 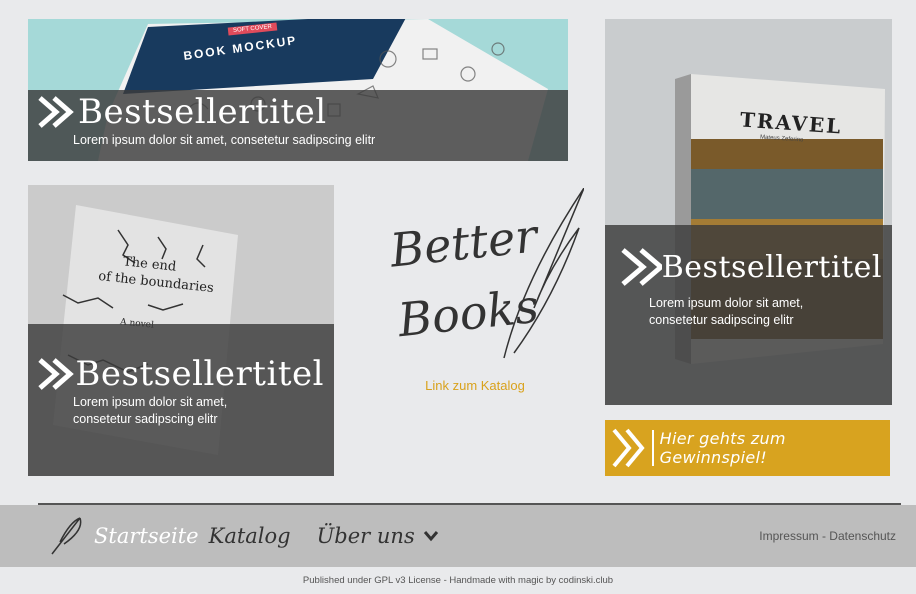 I want to click on legal-links: Impressum - Datenschutz, so click(x=827, y=536).